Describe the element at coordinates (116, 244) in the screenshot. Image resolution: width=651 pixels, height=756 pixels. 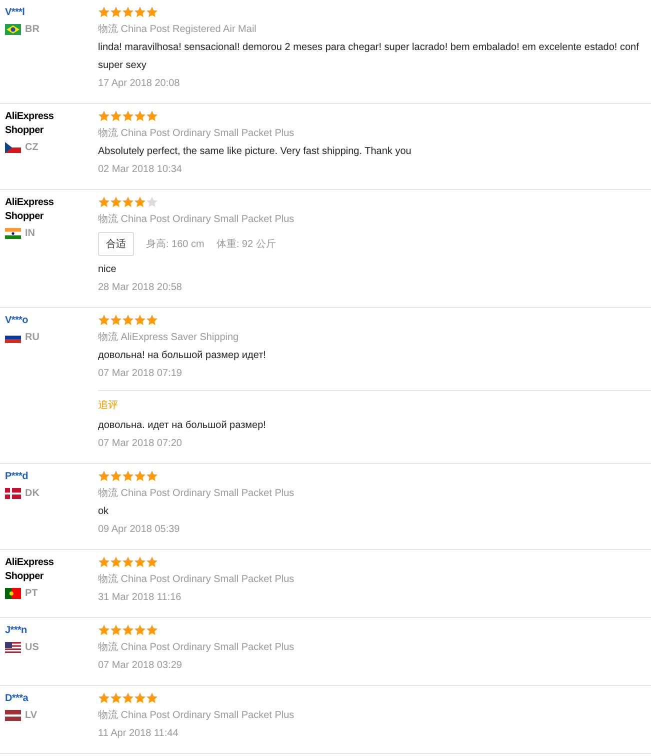
I see `fit-tag: 合适` at that location.